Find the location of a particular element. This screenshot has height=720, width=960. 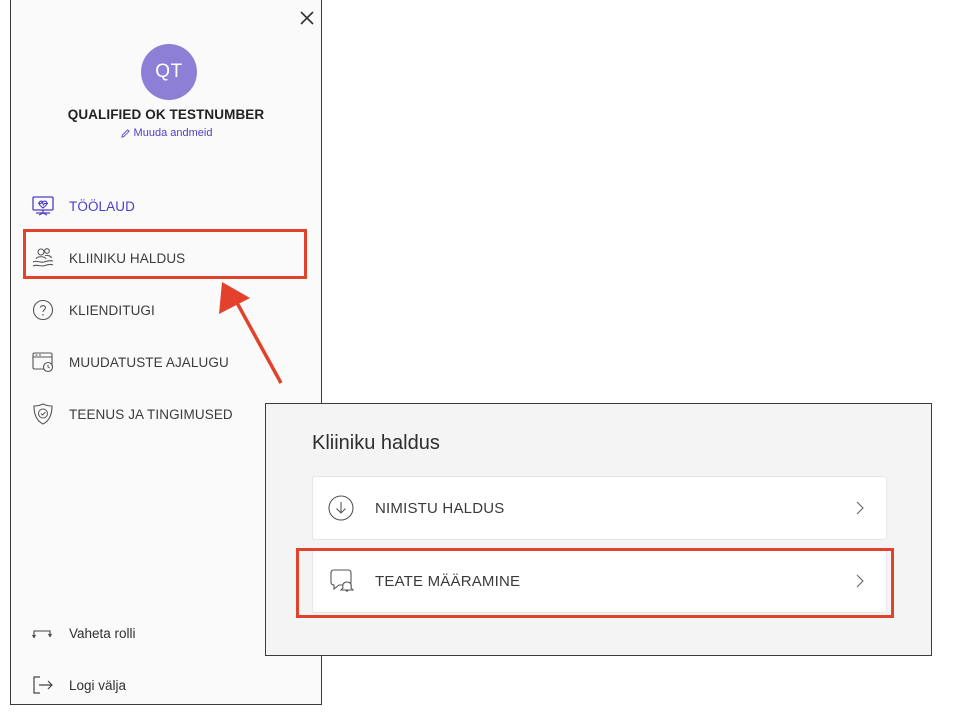

list-item-label: NIMISTU HALDUS is located at coordinates (440, 508).